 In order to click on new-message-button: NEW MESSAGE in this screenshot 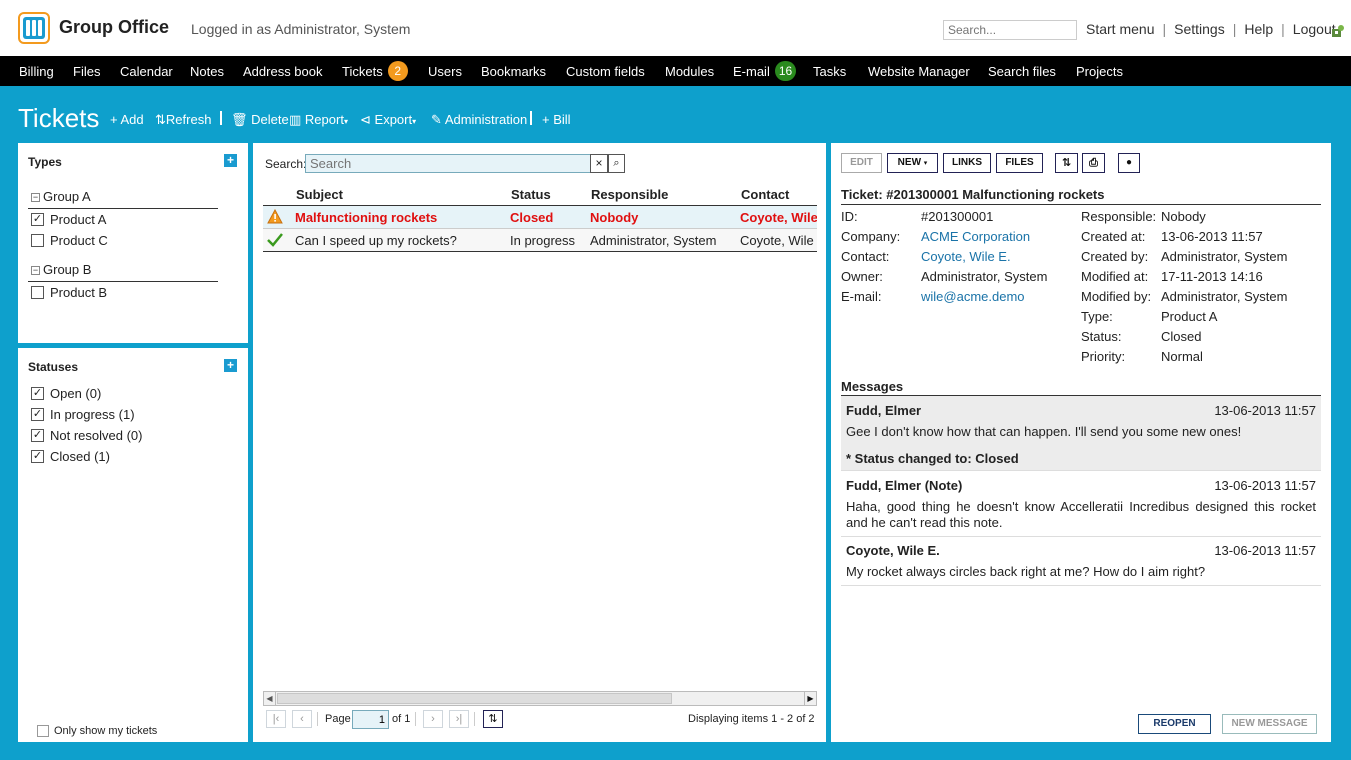, I will do `click(1269, 724)`.